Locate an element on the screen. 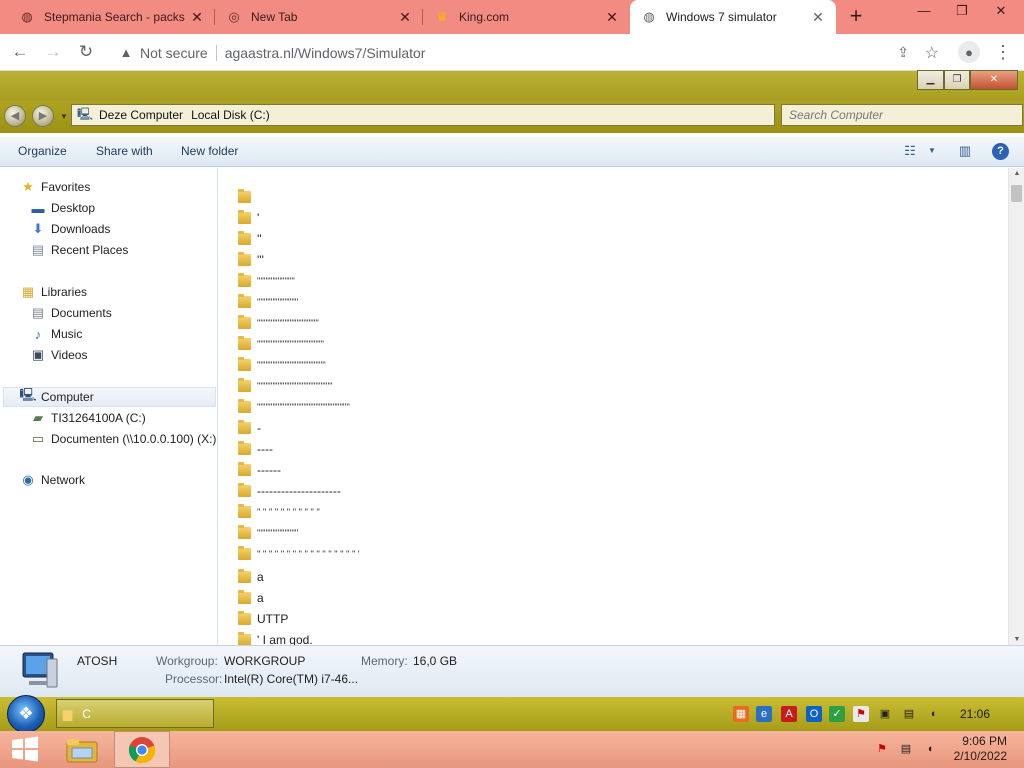 Image resolution: width=1024 pixels, height=768 pixels. tab-new-tab: ◎ New Tab ✕ is located at coordinates (319, 17).